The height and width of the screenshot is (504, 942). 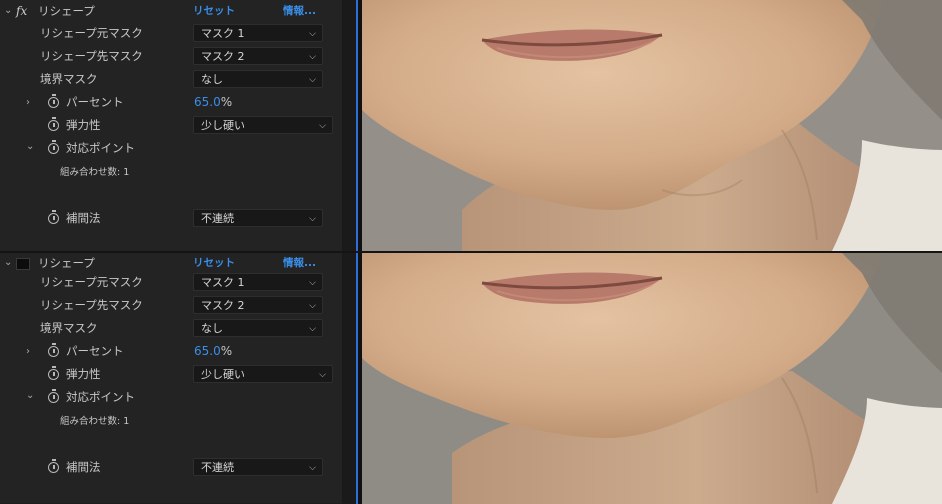 I want to click on panel-scrollbar-bottom, so click(x=349, y=378).